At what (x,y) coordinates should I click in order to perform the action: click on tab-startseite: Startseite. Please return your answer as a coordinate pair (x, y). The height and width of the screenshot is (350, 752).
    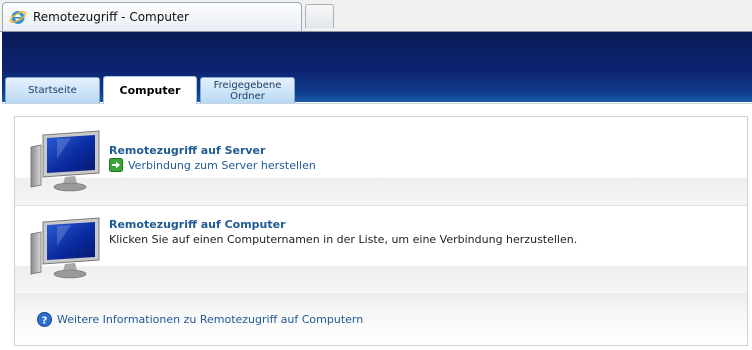
    Looking at the image, I should click on (52, 90).